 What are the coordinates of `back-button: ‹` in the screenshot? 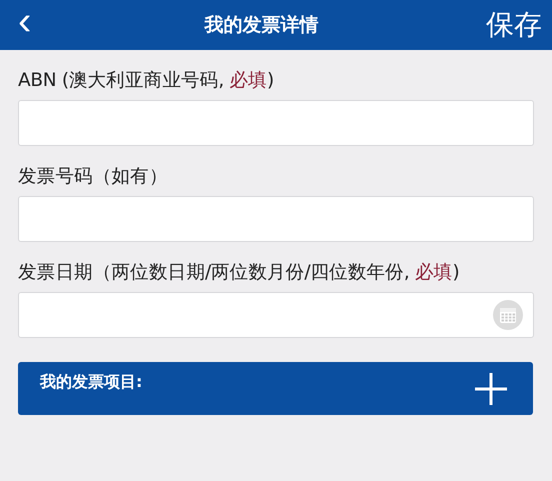 It's located at (25, 21).